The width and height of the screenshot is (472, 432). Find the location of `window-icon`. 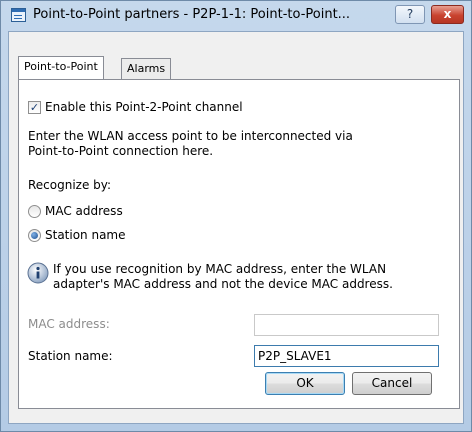

window-icon is located at coordinates (18, 15).